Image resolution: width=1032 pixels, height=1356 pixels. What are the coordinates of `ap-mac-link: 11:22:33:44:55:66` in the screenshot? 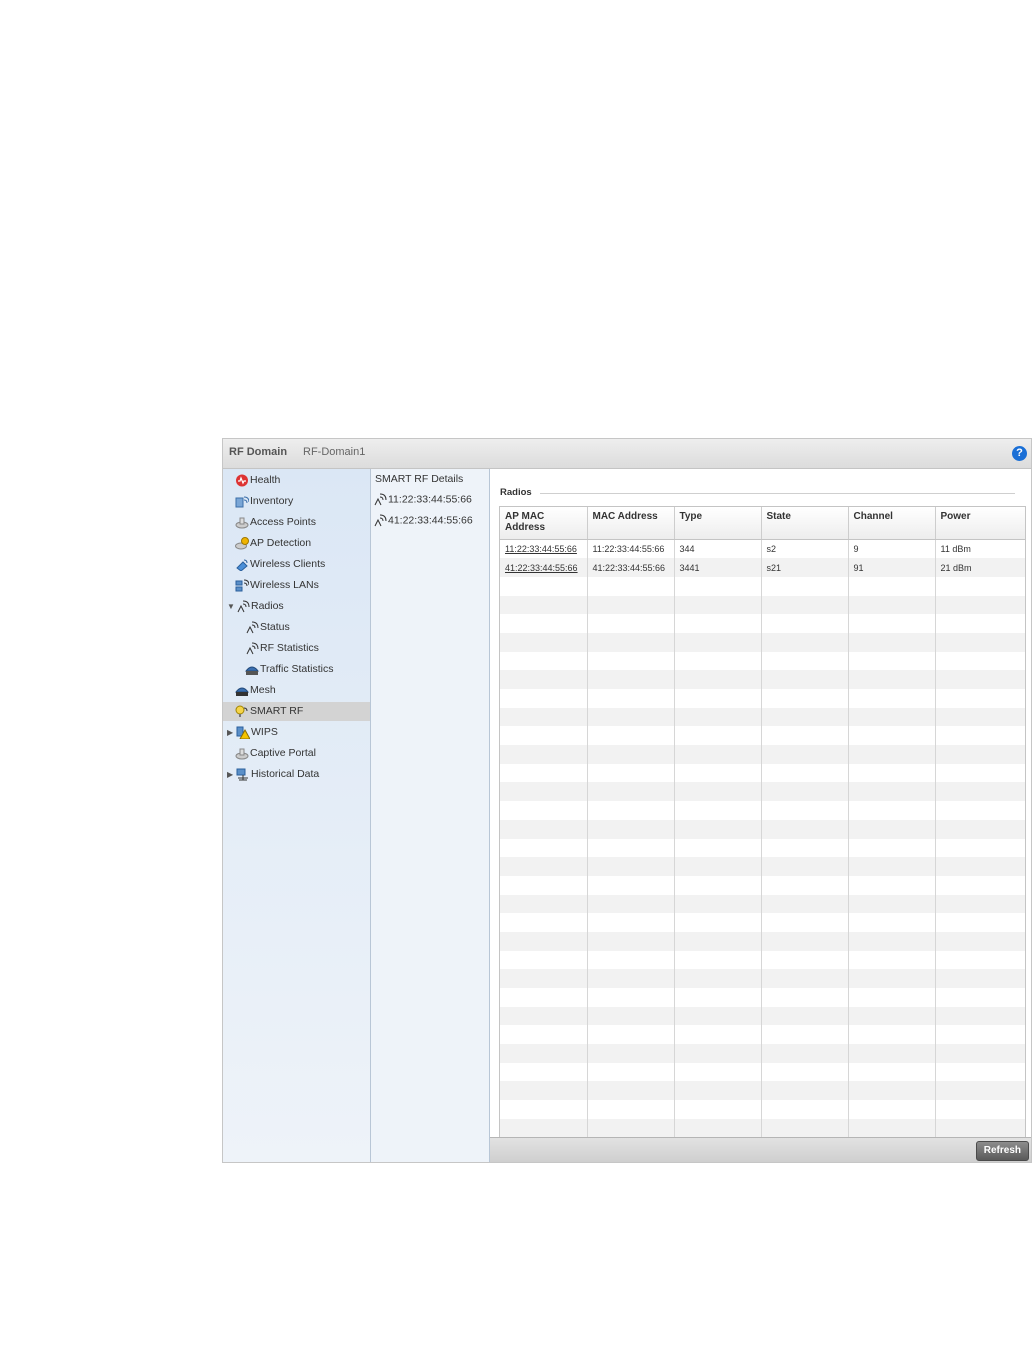 It's located at (544, 549).